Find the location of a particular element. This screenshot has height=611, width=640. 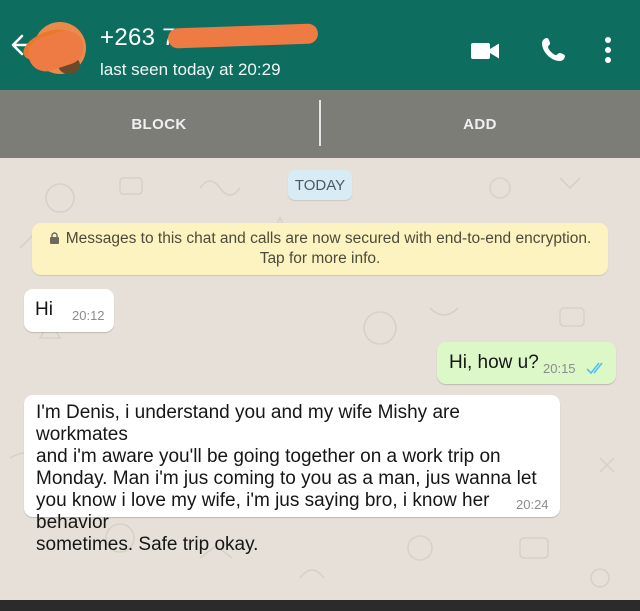

chat-header: +263 77 last seen today at 20:29 is located at coordinates (320, 45).